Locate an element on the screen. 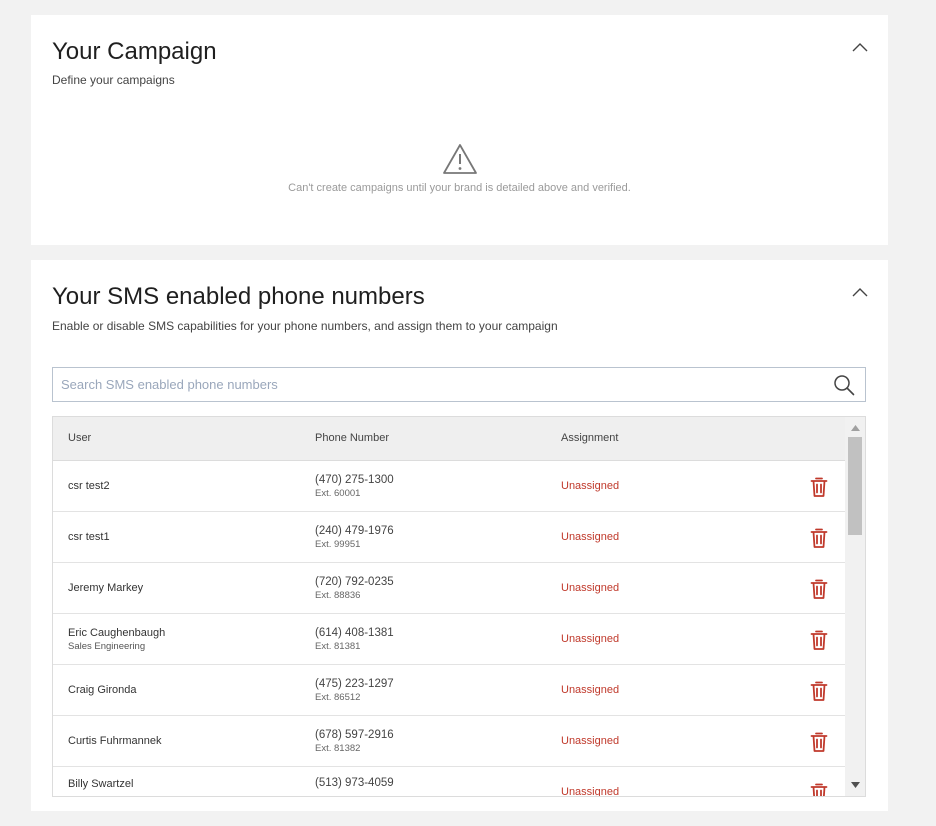 This screenshot has height=826, width=936. user-cell: Billy Swartzel is located at coordinates (101, 781).